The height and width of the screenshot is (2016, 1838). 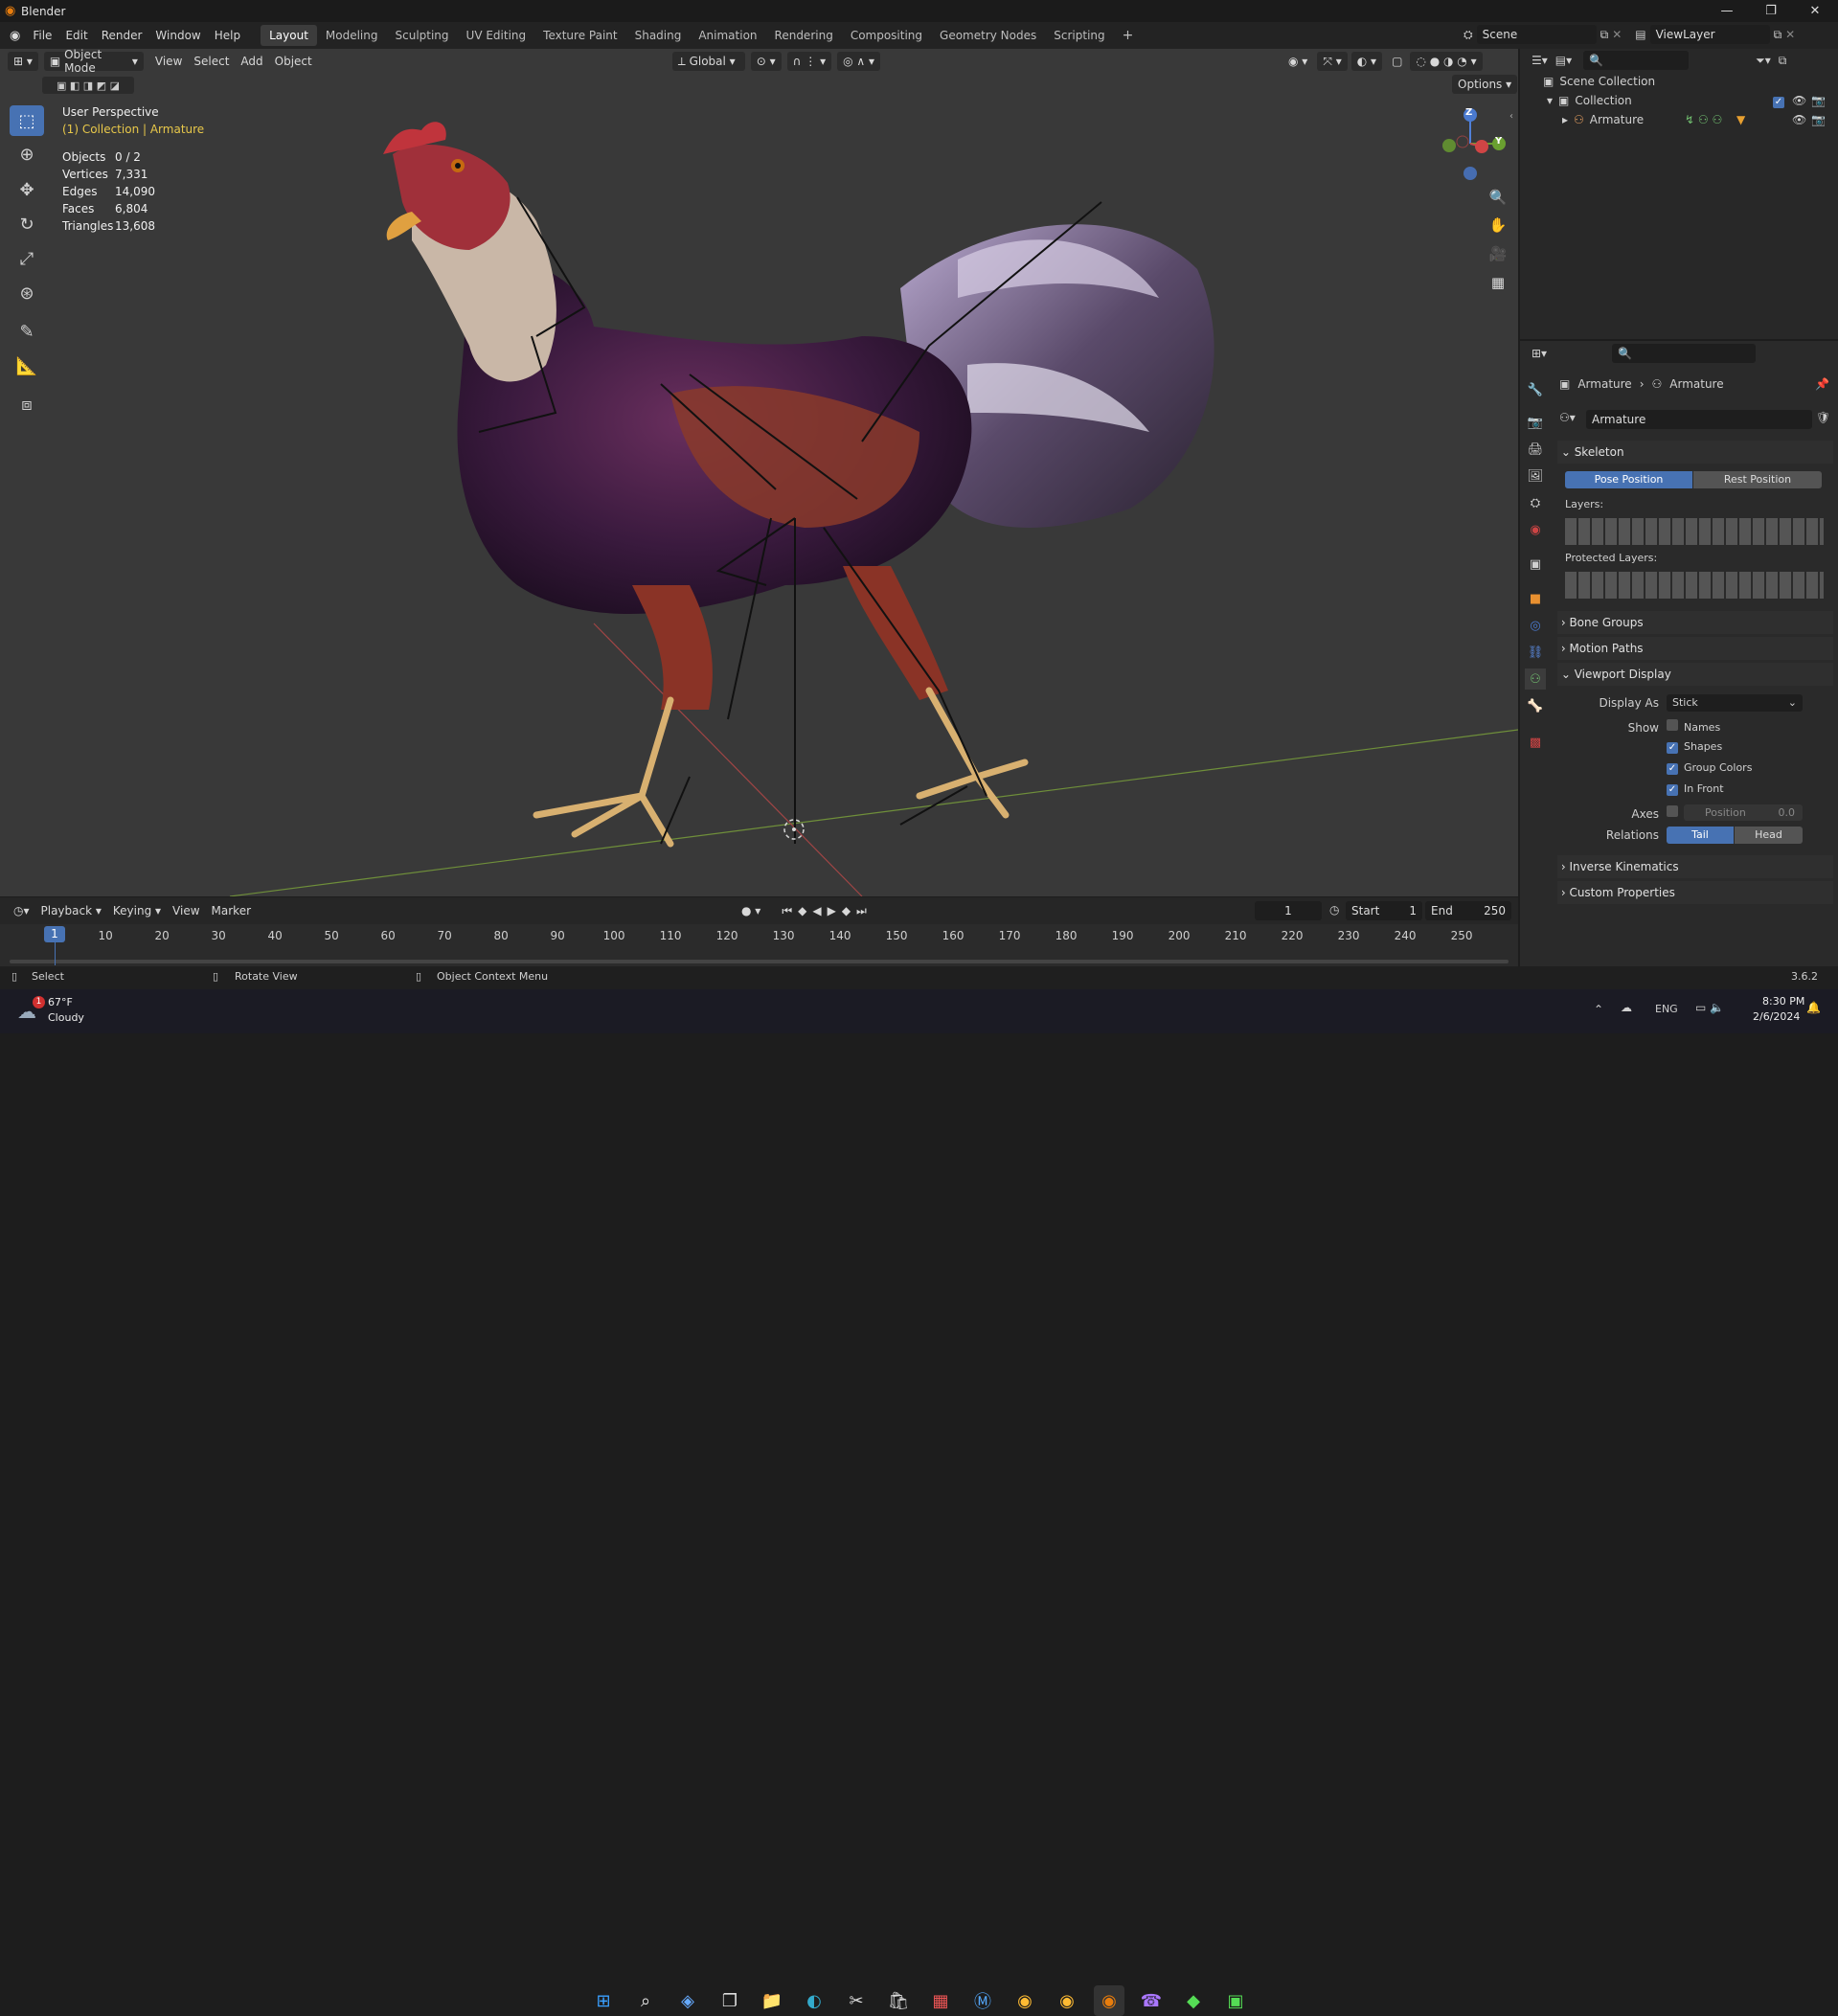 What do you see at coordinates (1637, 60) in the screenshot?
I see `outliner-search-input: 🔍` at bounding box center [1637, 60].